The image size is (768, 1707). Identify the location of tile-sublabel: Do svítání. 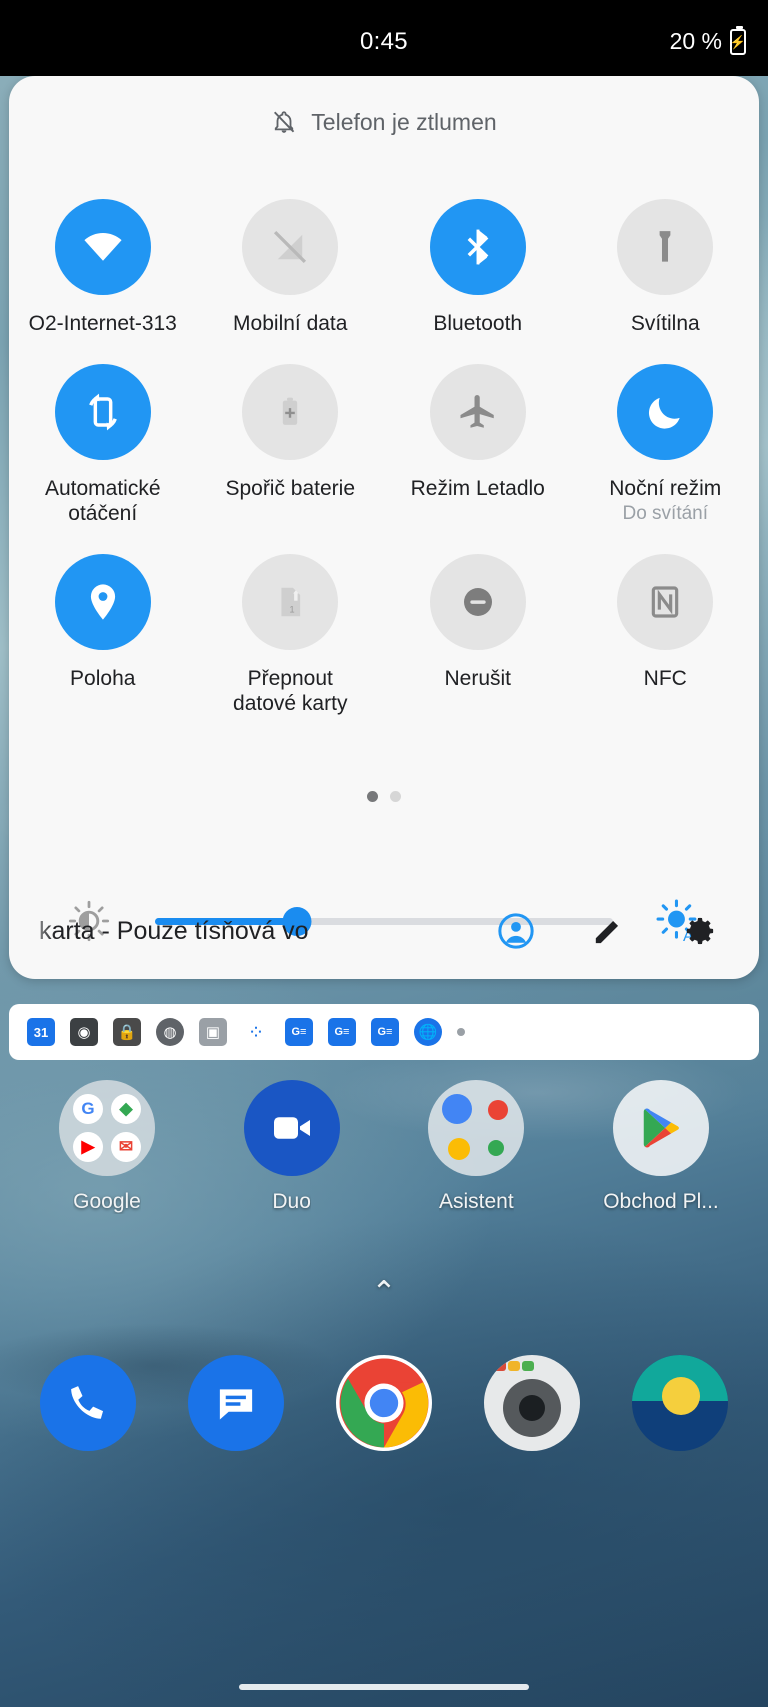
(665, 513).